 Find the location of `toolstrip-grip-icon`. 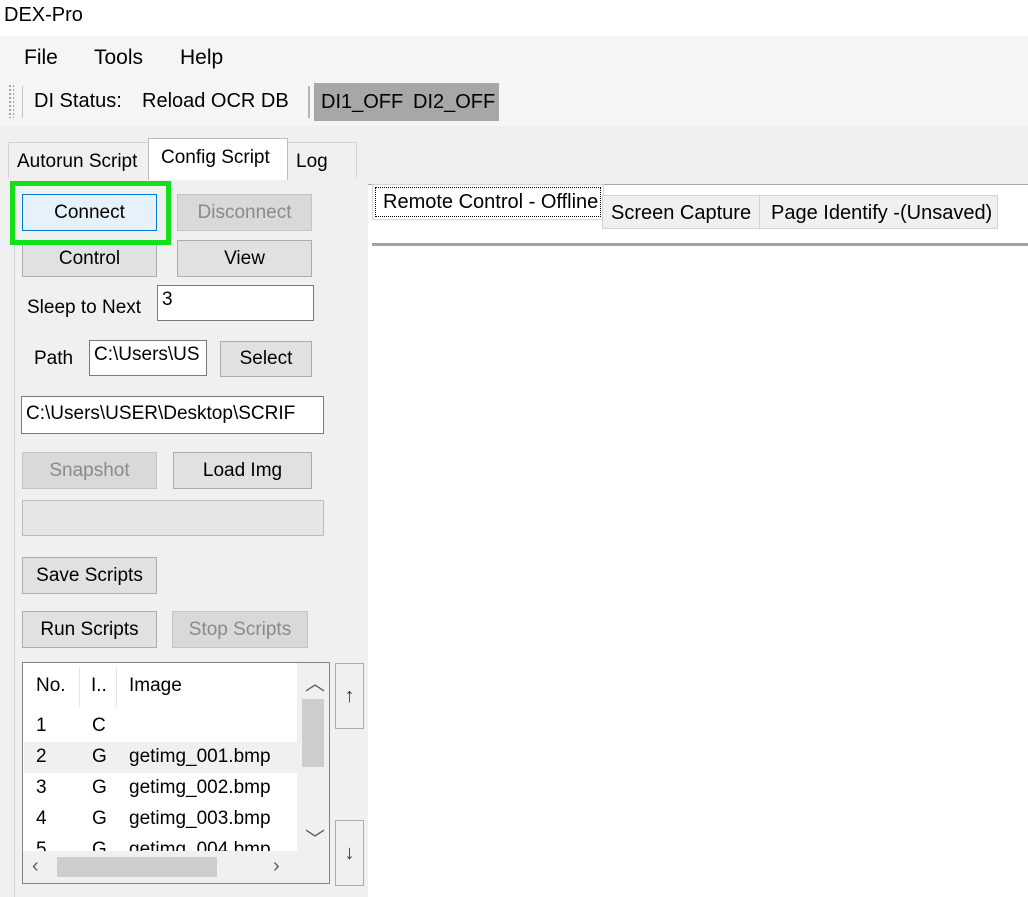

toolstrip-grip-icon is located at coordinates (11, 101).